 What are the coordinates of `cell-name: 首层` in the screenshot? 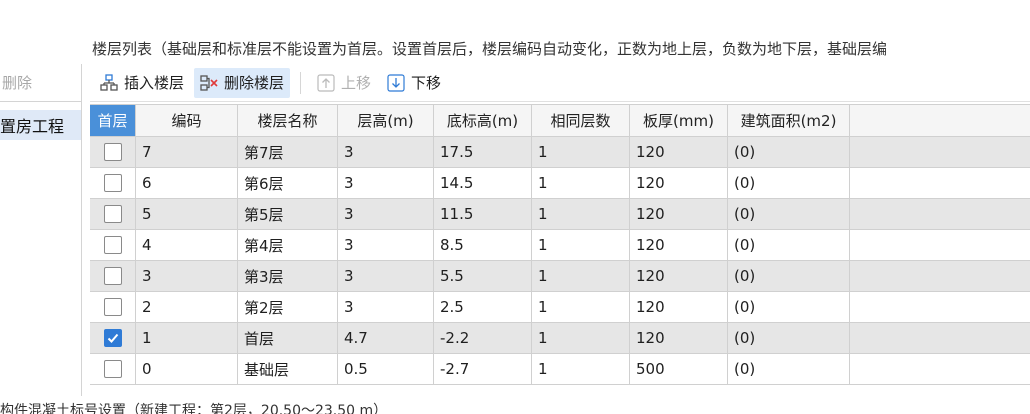 It's located at (288, 338).